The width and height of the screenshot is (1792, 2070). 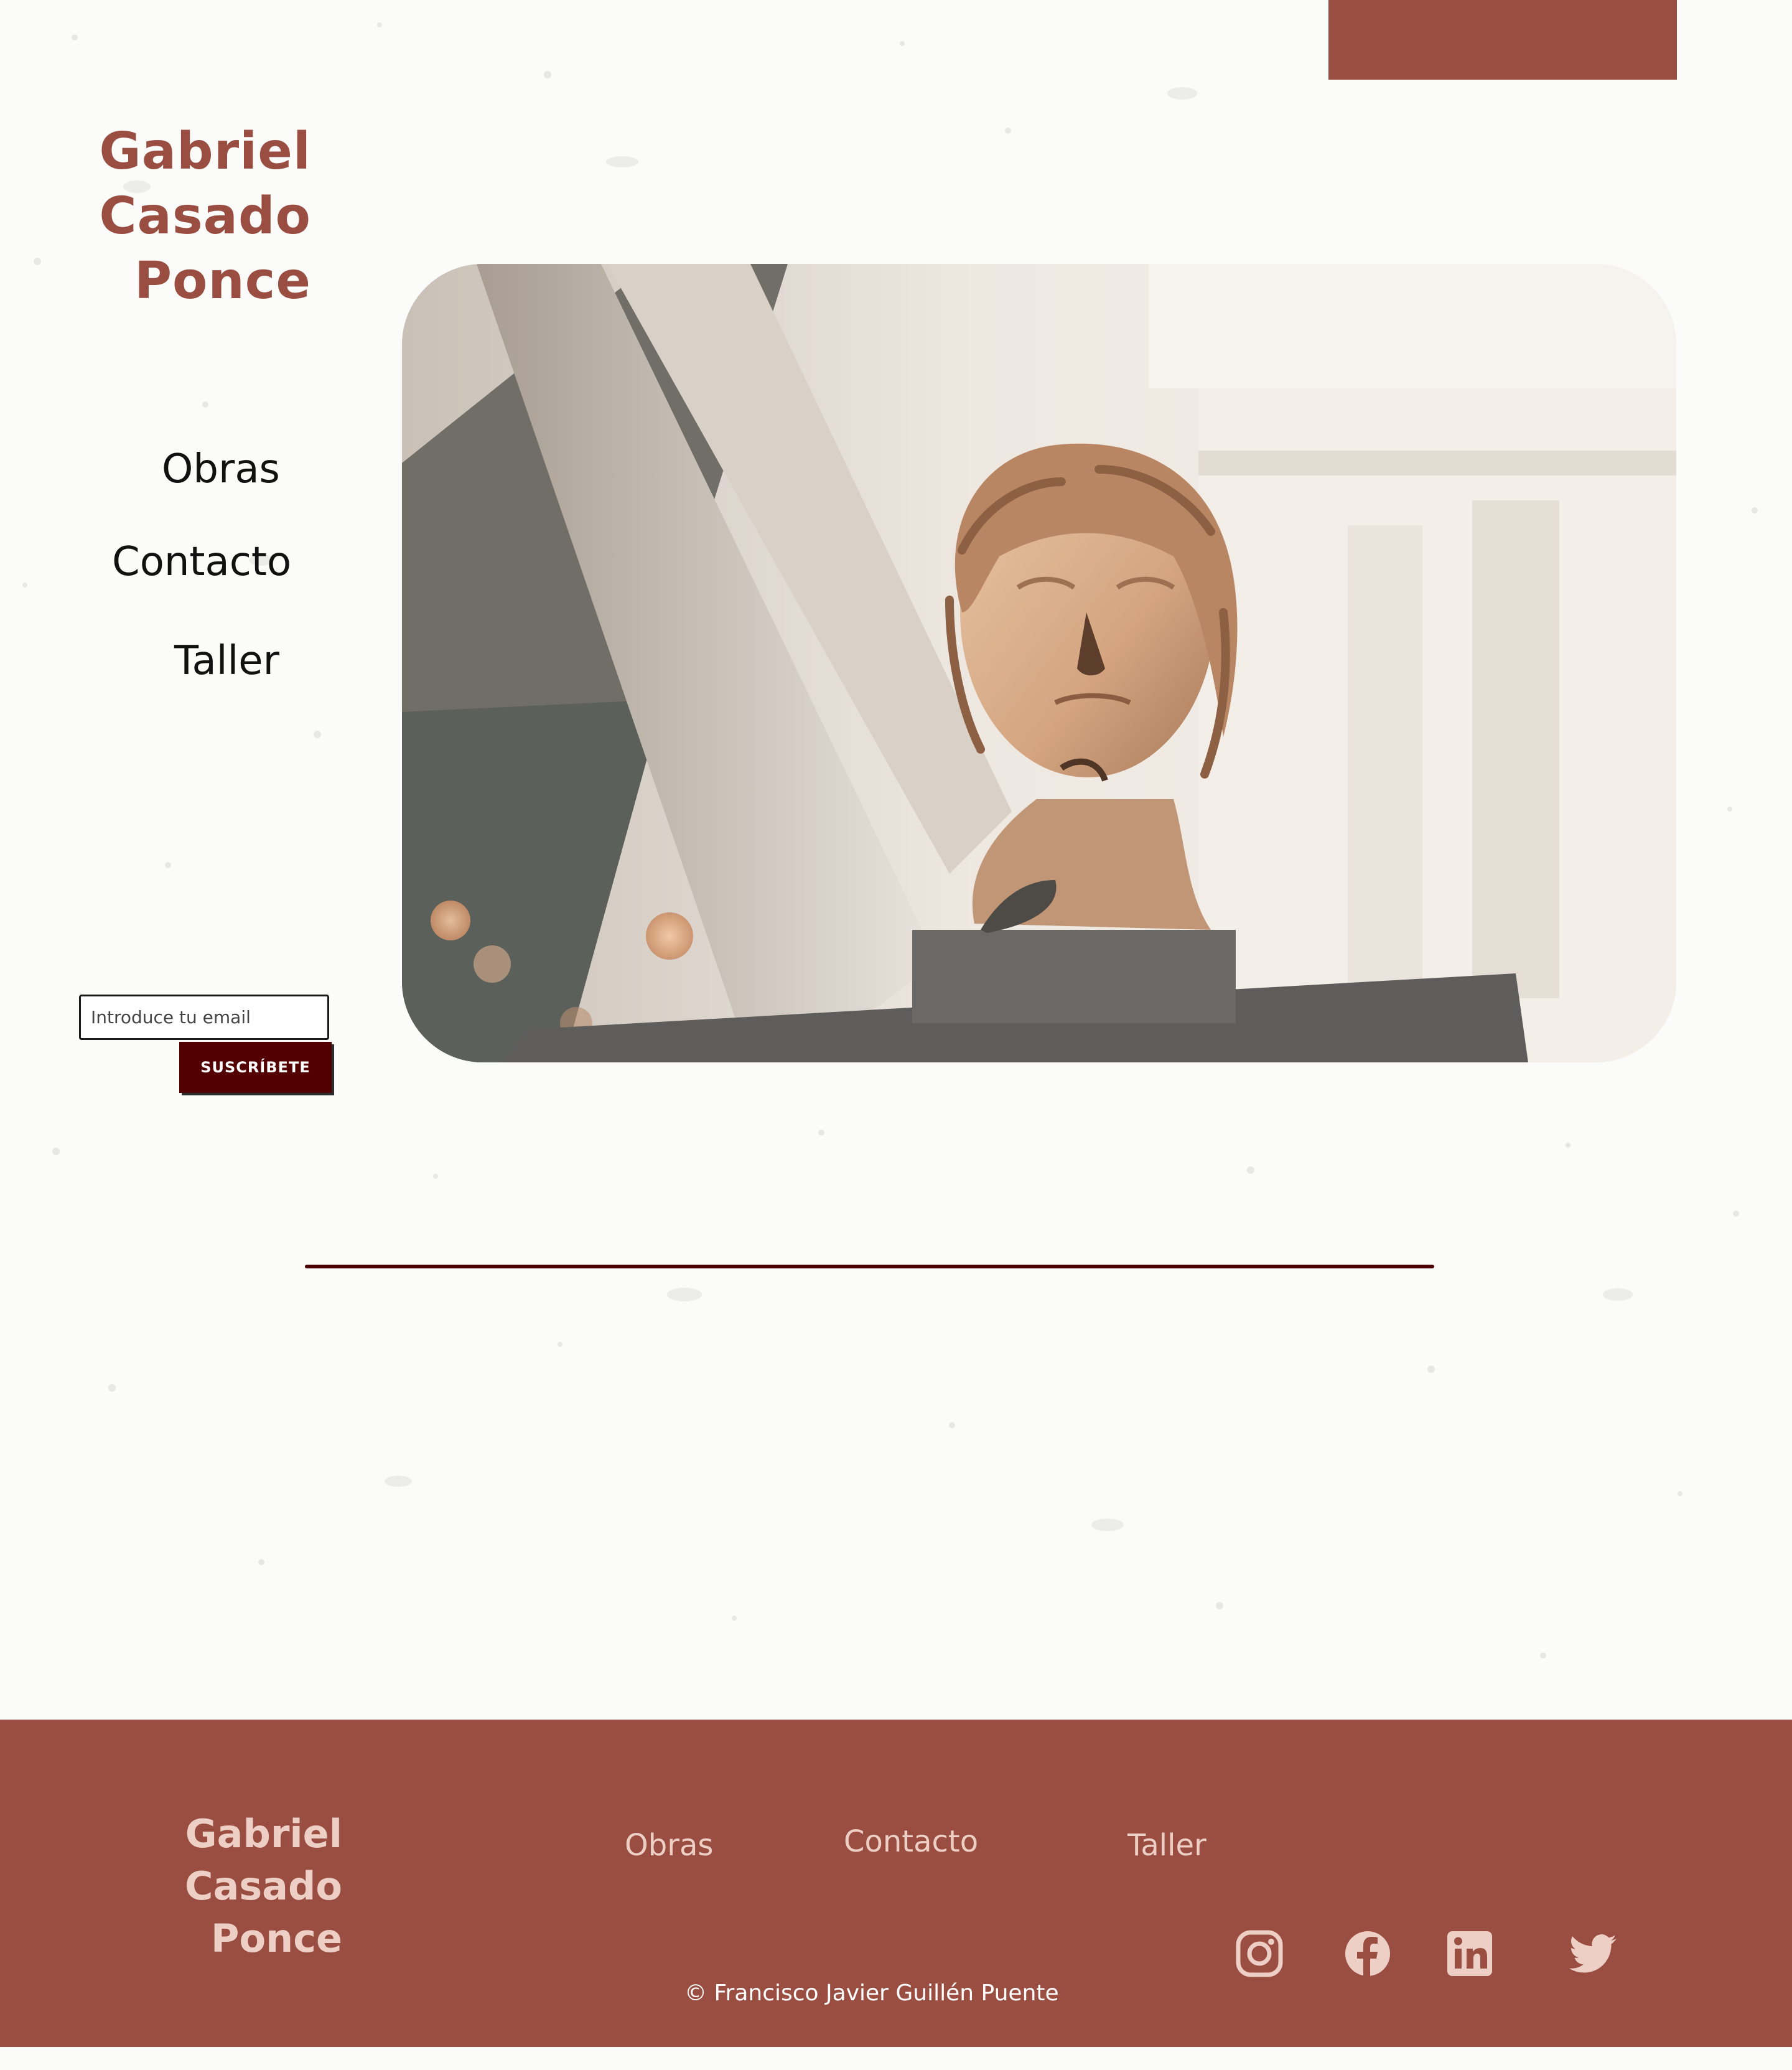 I want to click on footer-link-contacto: Contacto, so click(x=911, y=1841).